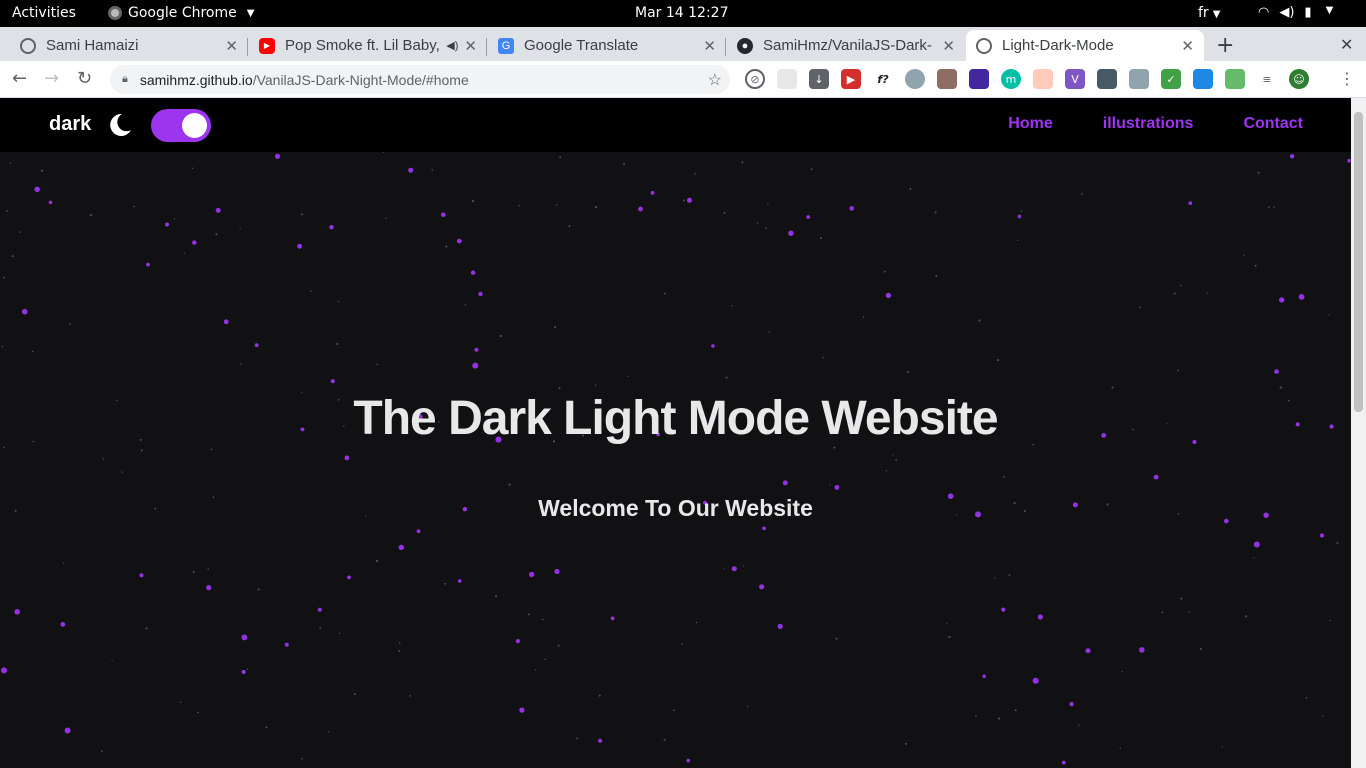 The height and width of the screenshot is (768, 1366). Describe the element at coordinates (819, 79) in the screenshot. I see `download-icon: ↓` at that location.